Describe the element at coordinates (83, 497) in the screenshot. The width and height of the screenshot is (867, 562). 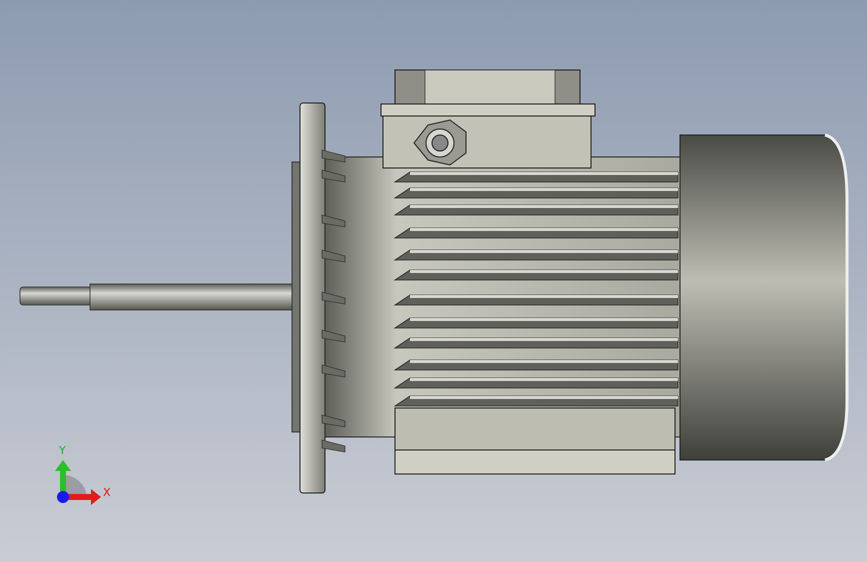
I see `x-axis-arrow-icon` at that location.